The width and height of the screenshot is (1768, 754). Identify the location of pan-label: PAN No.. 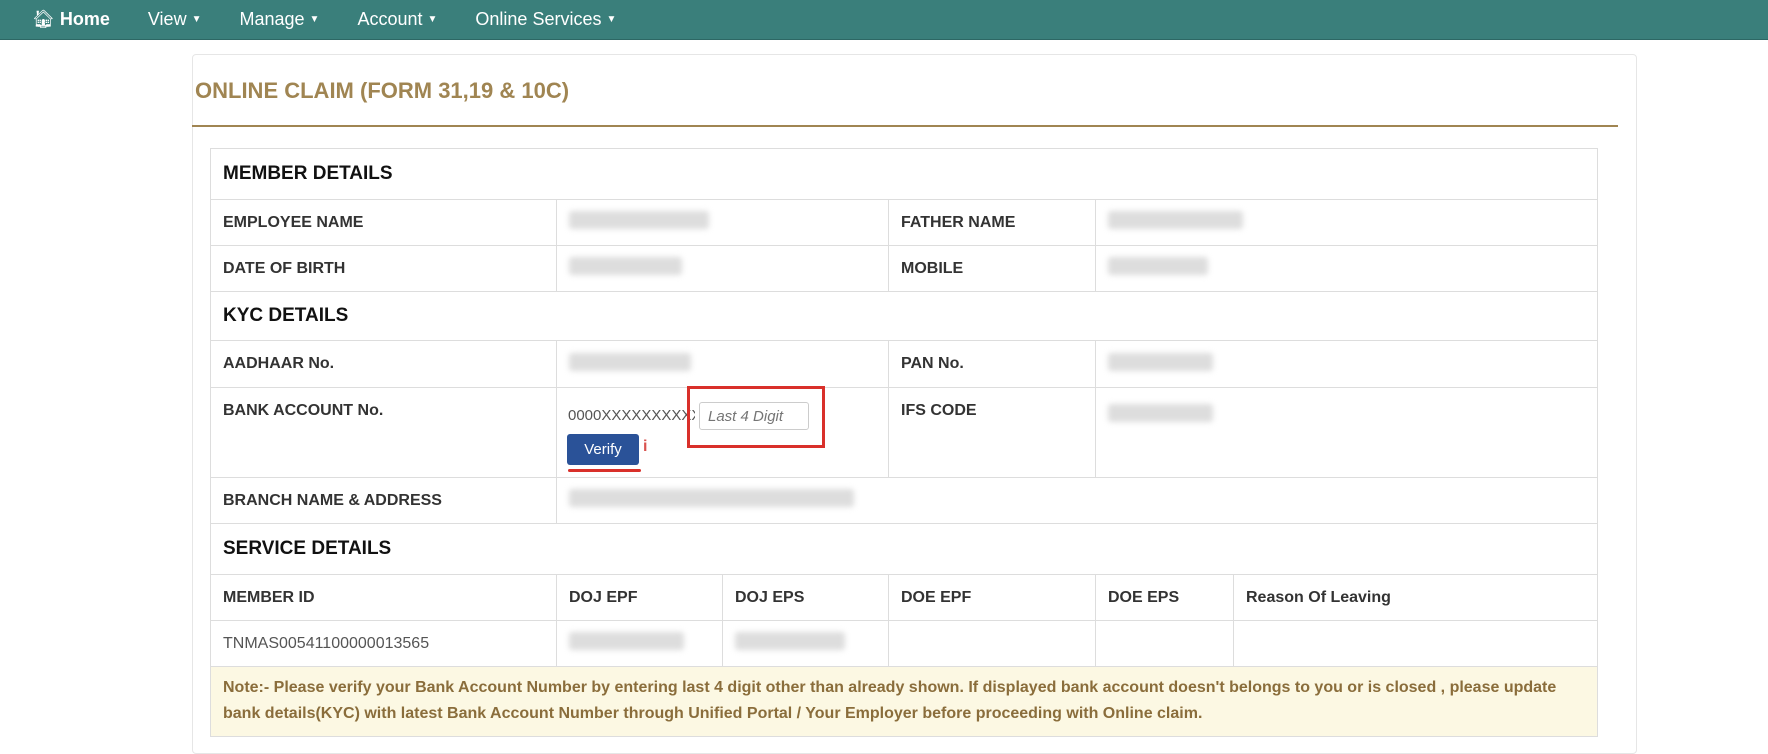
(992, 364).